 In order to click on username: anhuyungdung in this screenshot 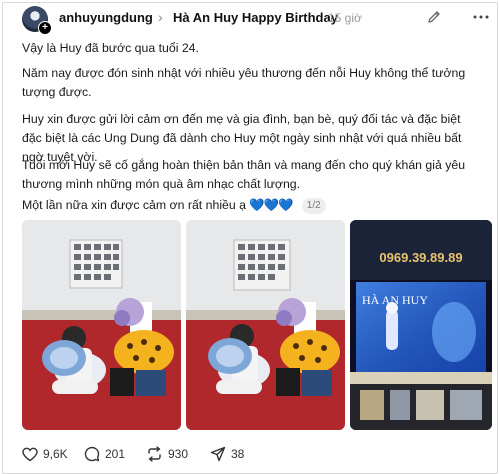, I will do `click(106, 17)`.